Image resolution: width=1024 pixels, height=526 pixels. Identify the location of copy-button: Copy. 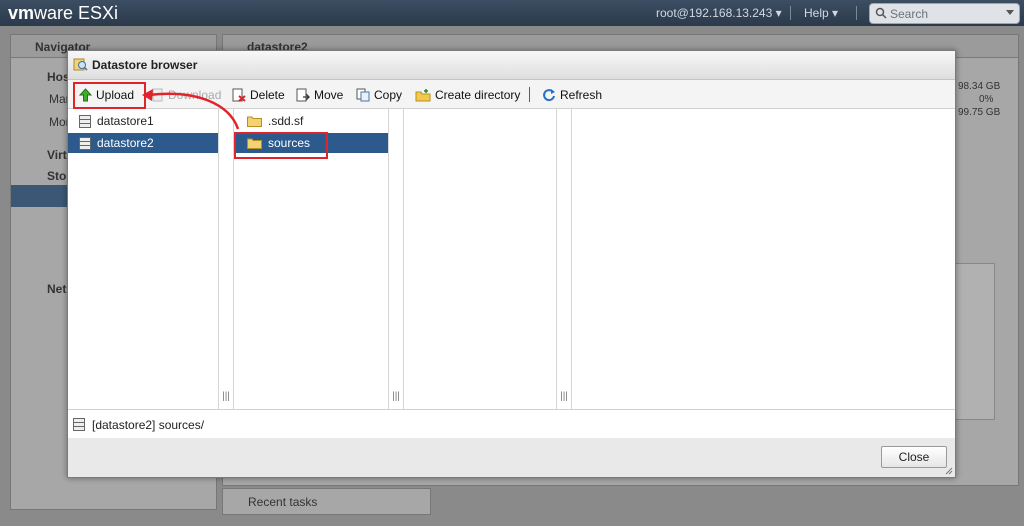
(379, 95).